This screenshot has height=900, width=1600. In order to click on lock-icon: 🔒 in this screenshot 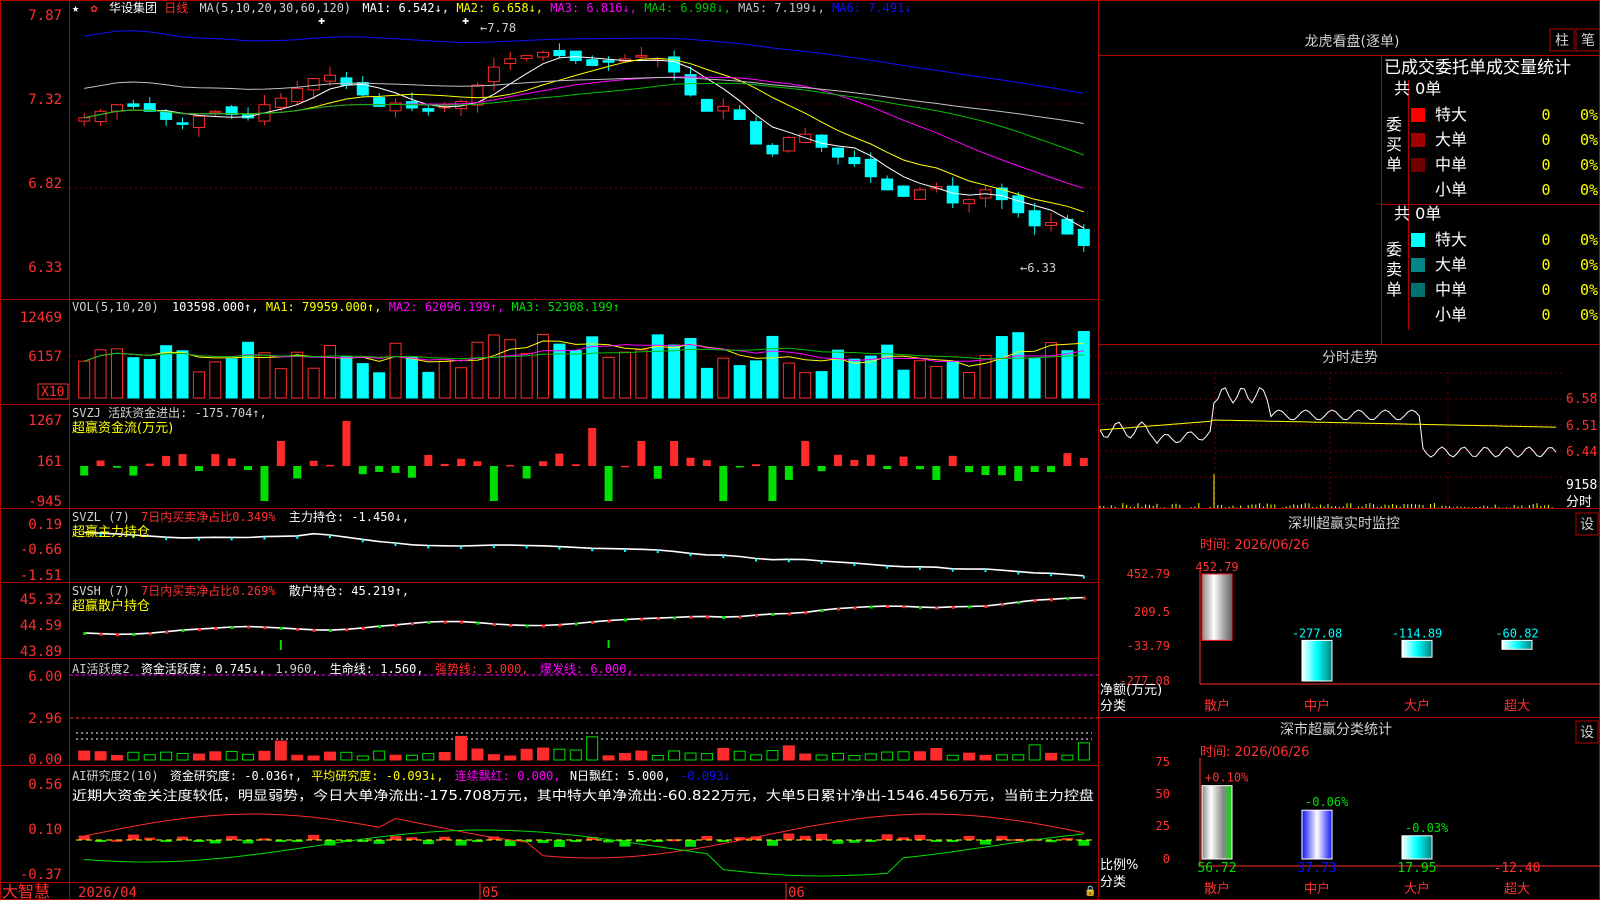, I will do `click(1090, 891)`.